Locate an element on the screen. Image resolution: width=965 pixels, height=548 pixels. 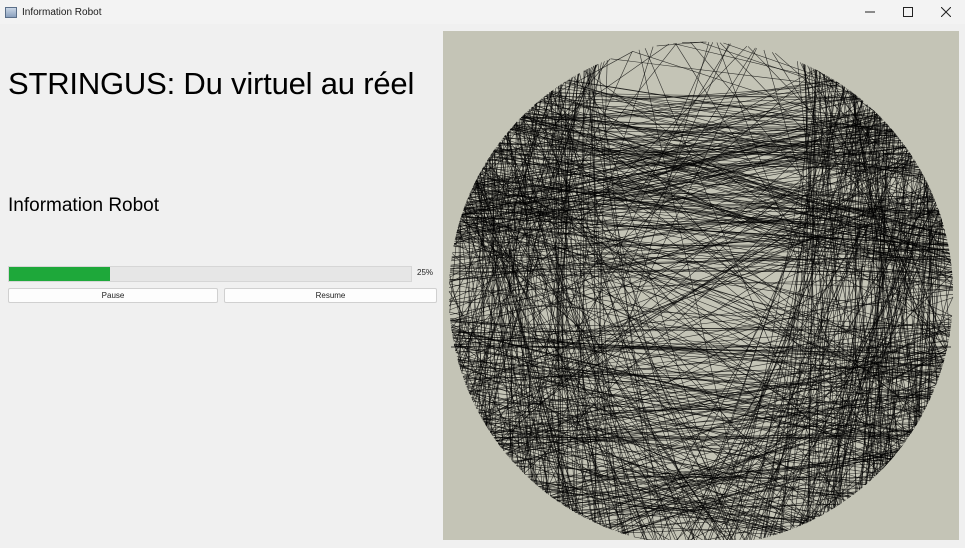
pause-button: Pause is located at coordinates (113, 295).